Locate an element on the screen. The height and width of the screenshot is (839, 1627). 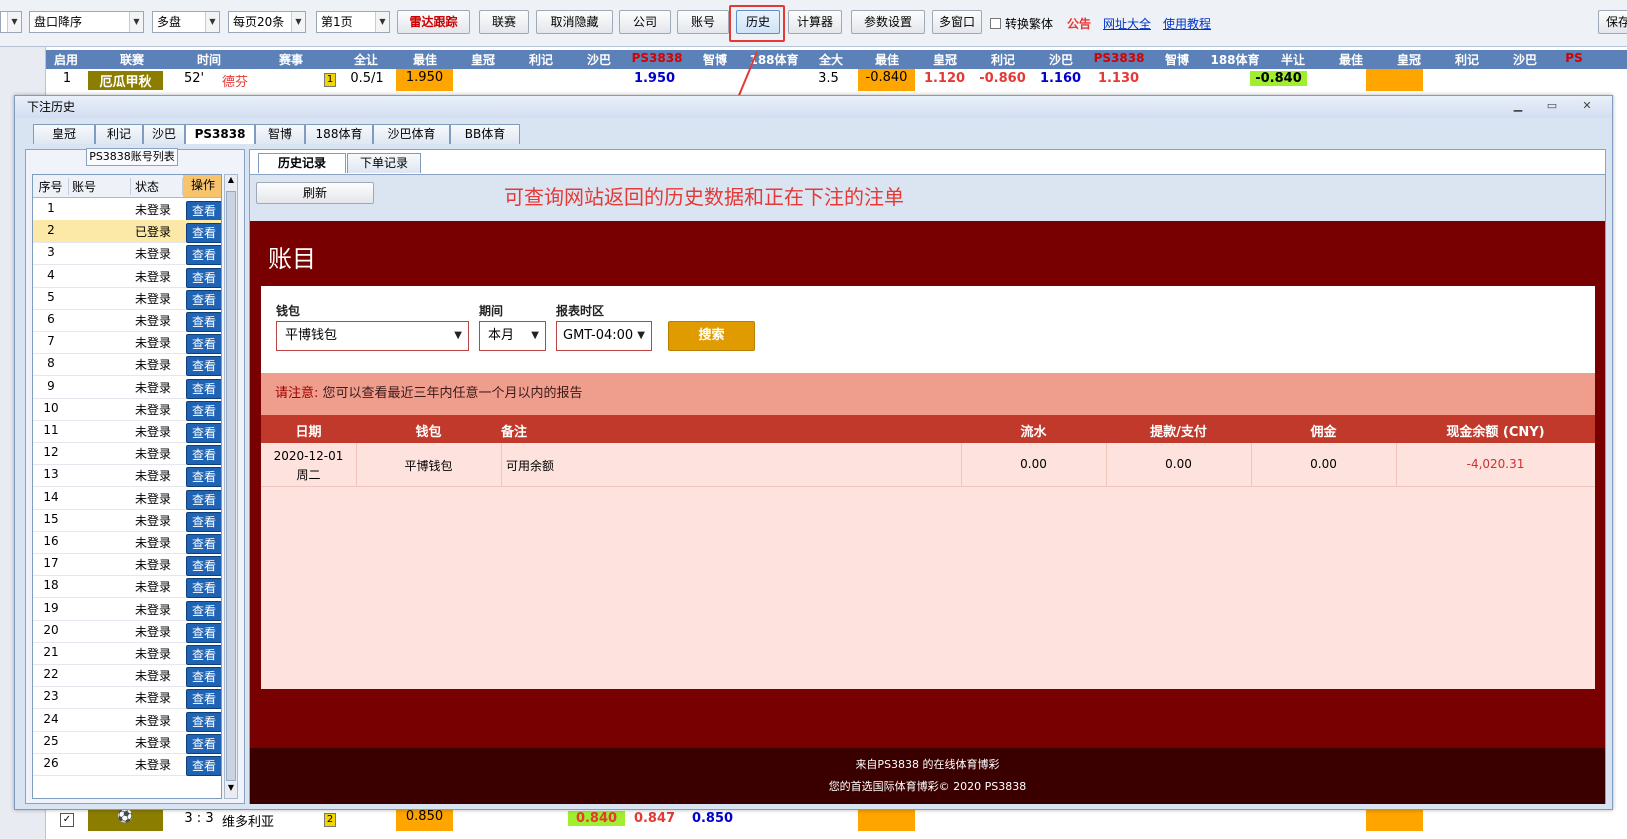
history-button: 历史 is located at coordinates (758, 22).